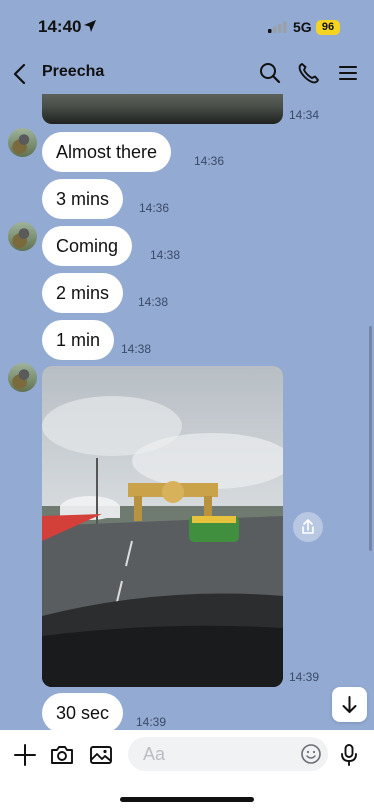  I want to click on phone-icon, so click(309, 73).